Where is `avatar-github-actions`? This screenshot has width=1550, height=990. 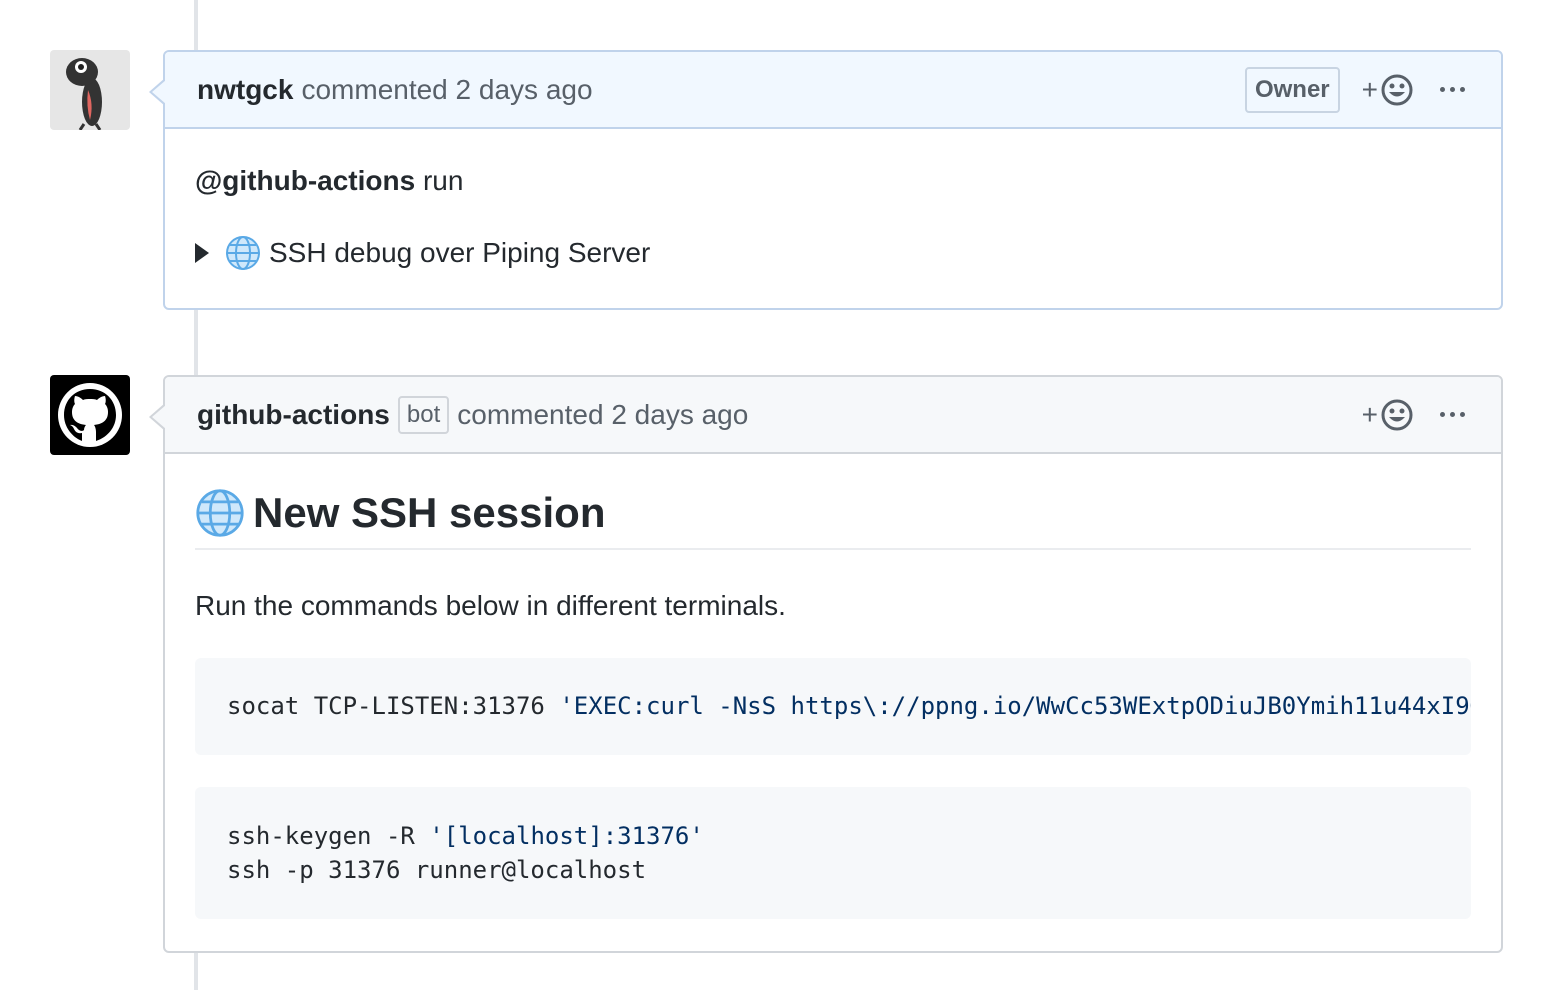 avatar-github-actions is located at coordinates (90, 415).